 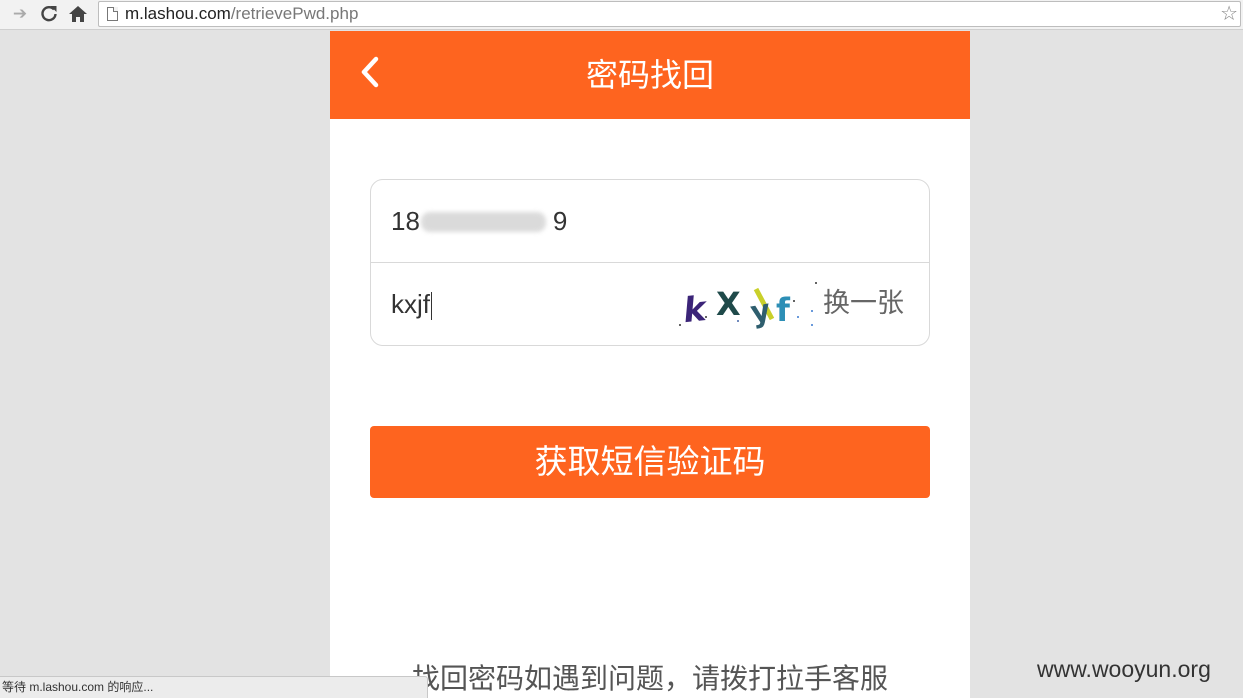 I want to click on arrow-left-icon: ➔, so click(x=20, y=14).